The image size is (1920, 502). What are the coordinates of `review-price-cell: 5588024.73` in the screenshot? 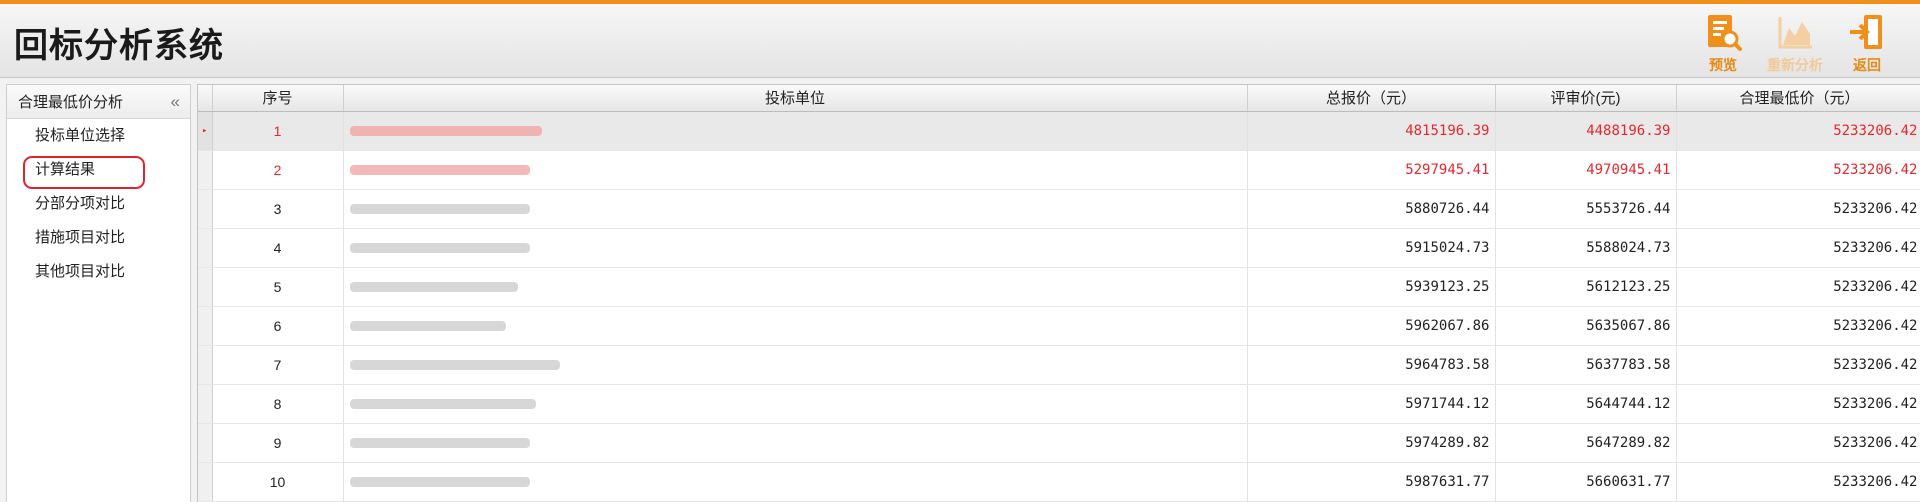 It's located at (1586, 248).